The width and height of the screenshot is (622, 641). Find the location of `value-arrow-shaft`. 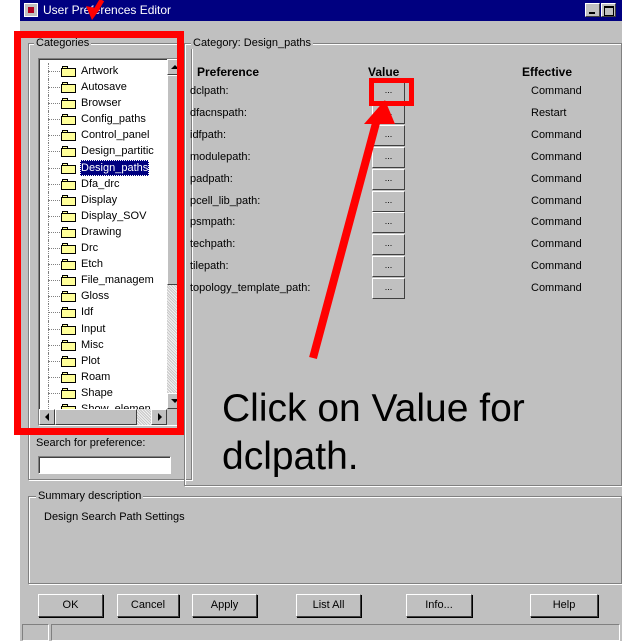

value-arrow-shaft is located at coordinates (344, 240).